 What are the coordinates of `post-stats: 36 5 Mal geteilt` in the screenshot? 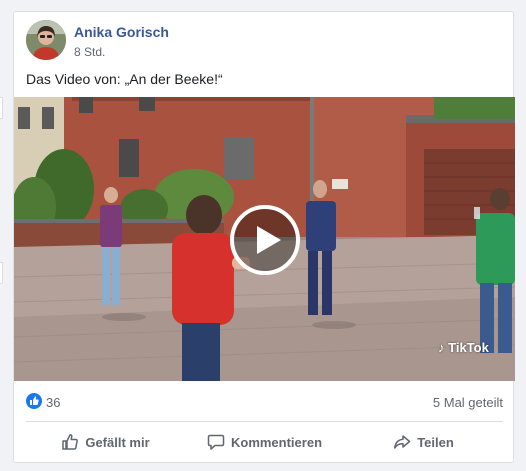 It's located at (264, 402).